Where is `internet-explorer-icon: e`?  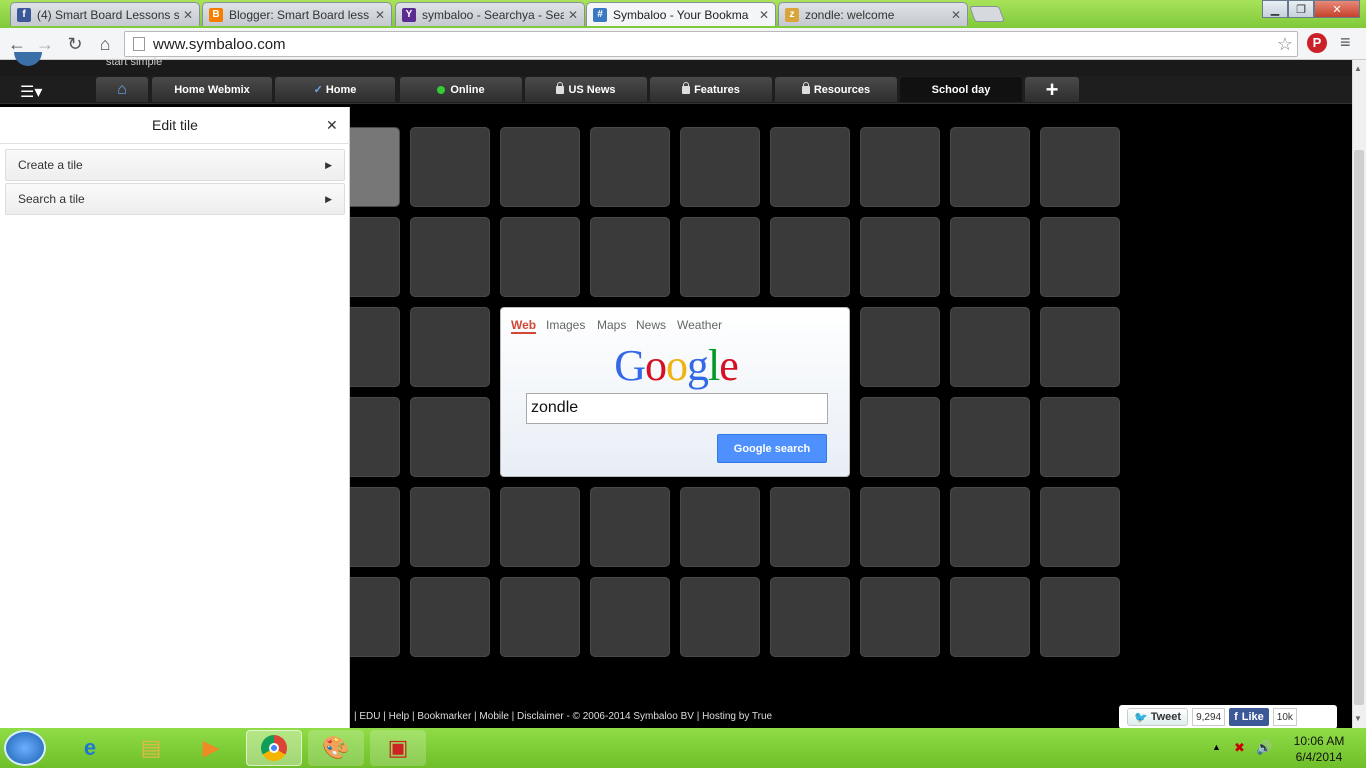 internet-explorer-icon: e is located at coordinates (90, 748).